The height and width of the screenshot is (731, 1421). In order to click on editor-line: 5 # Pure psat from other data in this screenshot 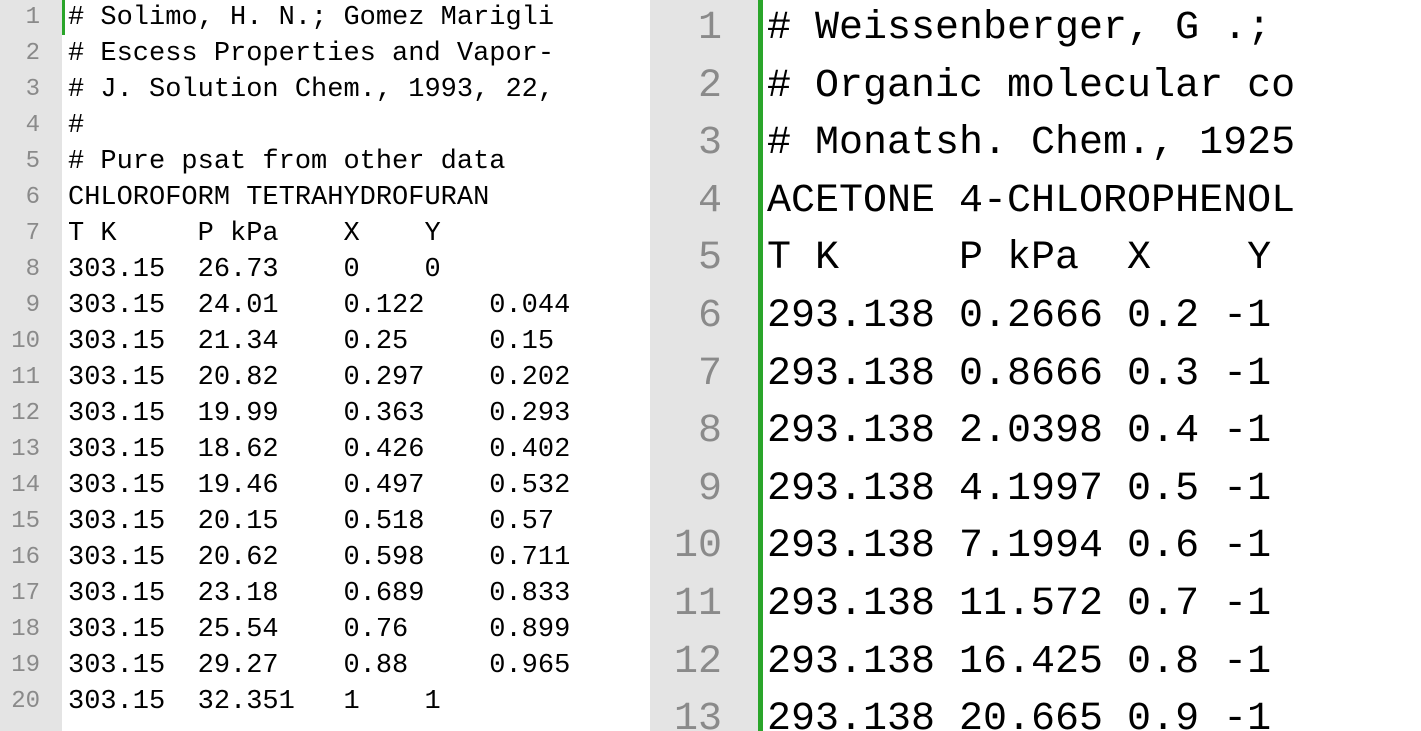, I will do `click(325, 162)`.